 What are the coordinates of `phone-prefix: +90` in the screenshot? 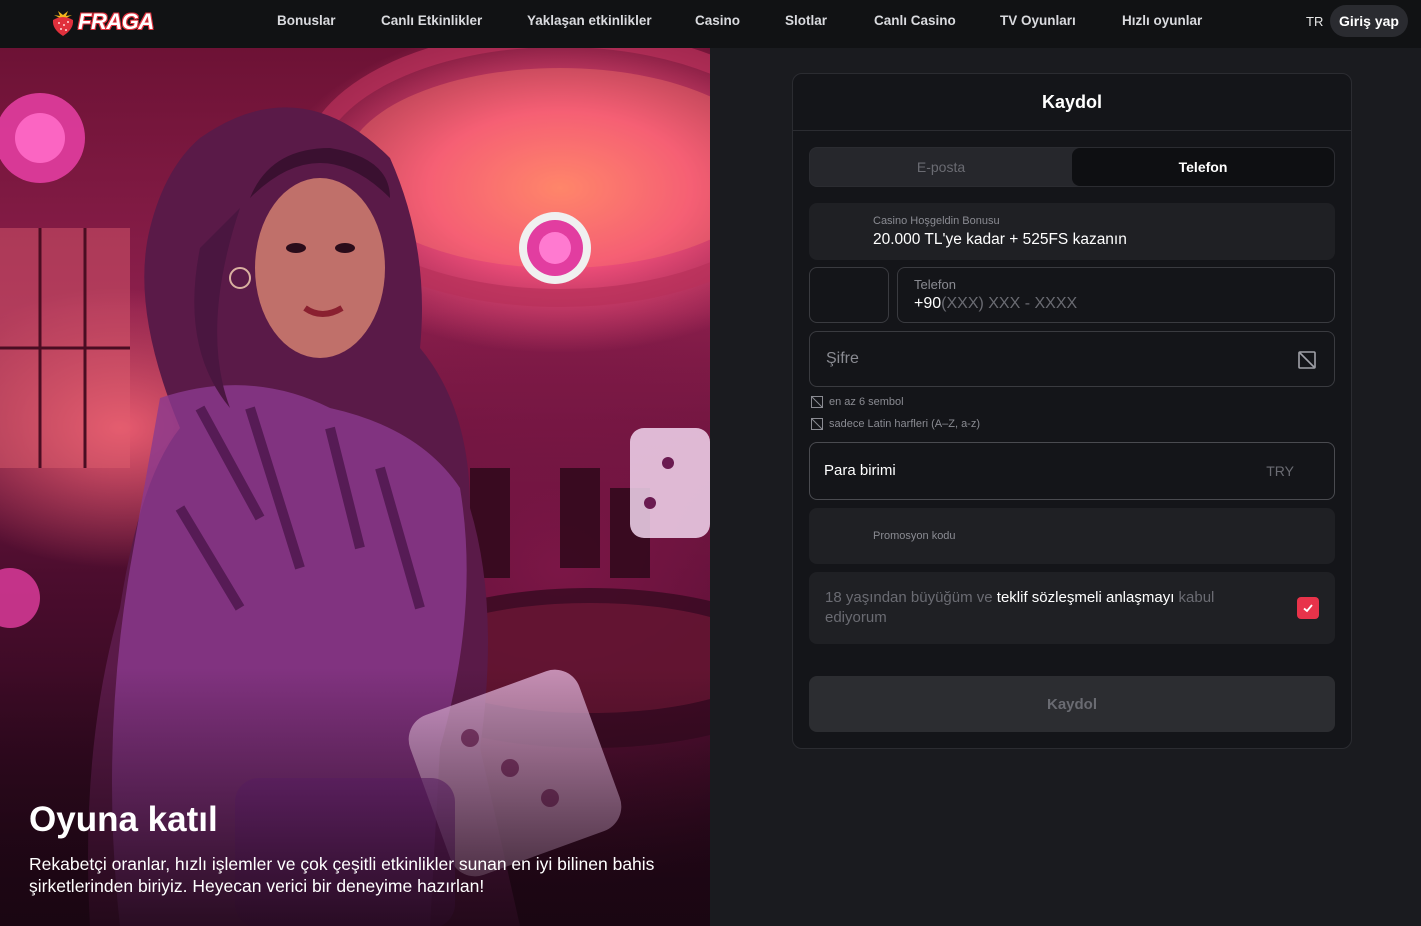 It's located at (928, 303).